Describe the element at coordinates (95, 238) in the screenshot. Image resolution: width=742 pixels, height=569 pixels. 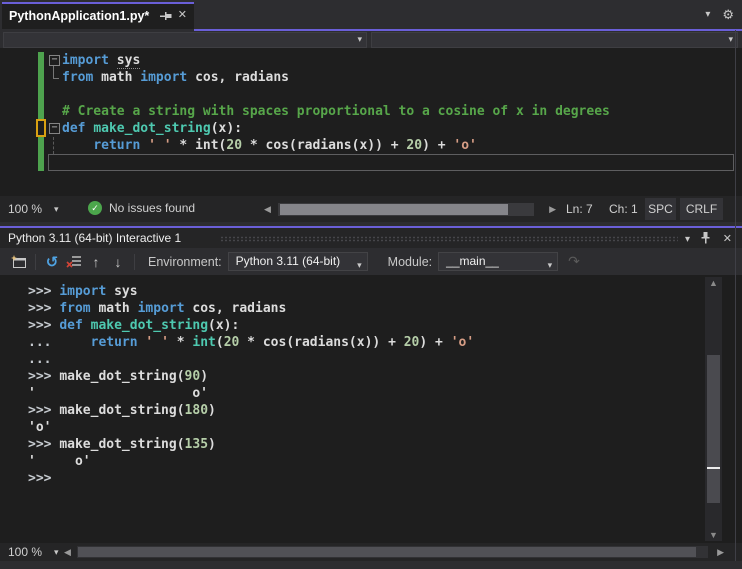
I see `interactive-window-title: Python 3.11 (64-bit) Interactive 1` at that location.